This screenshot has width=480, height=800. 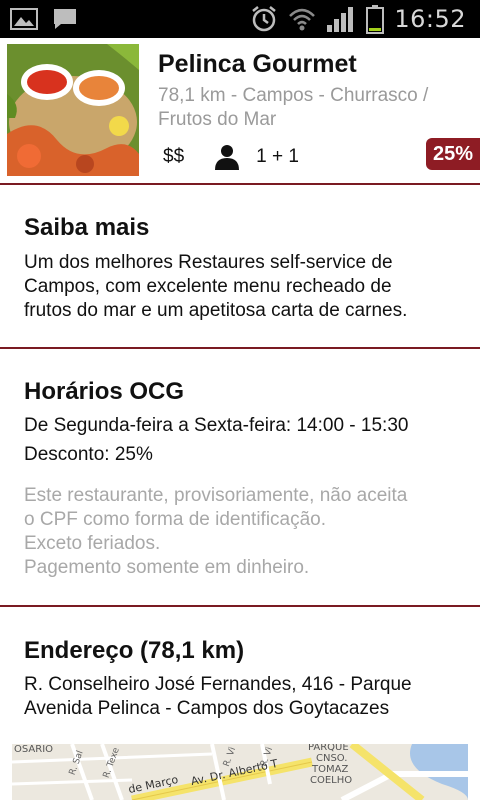 What do you see at coordinates (175, 519) in the screenshot?
I see `note-line: o CPF como forma de identificação.` at bounding box center [175, 519].